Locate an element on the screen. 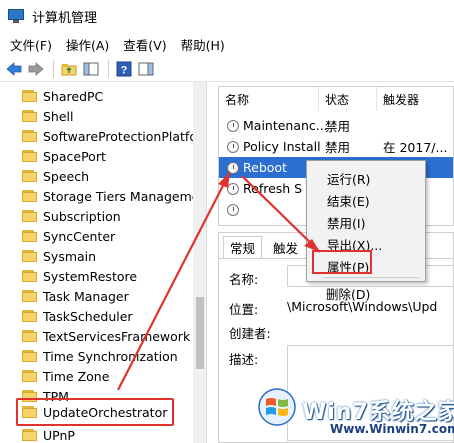  computer-management-icon is located at coordinates (16, 16).